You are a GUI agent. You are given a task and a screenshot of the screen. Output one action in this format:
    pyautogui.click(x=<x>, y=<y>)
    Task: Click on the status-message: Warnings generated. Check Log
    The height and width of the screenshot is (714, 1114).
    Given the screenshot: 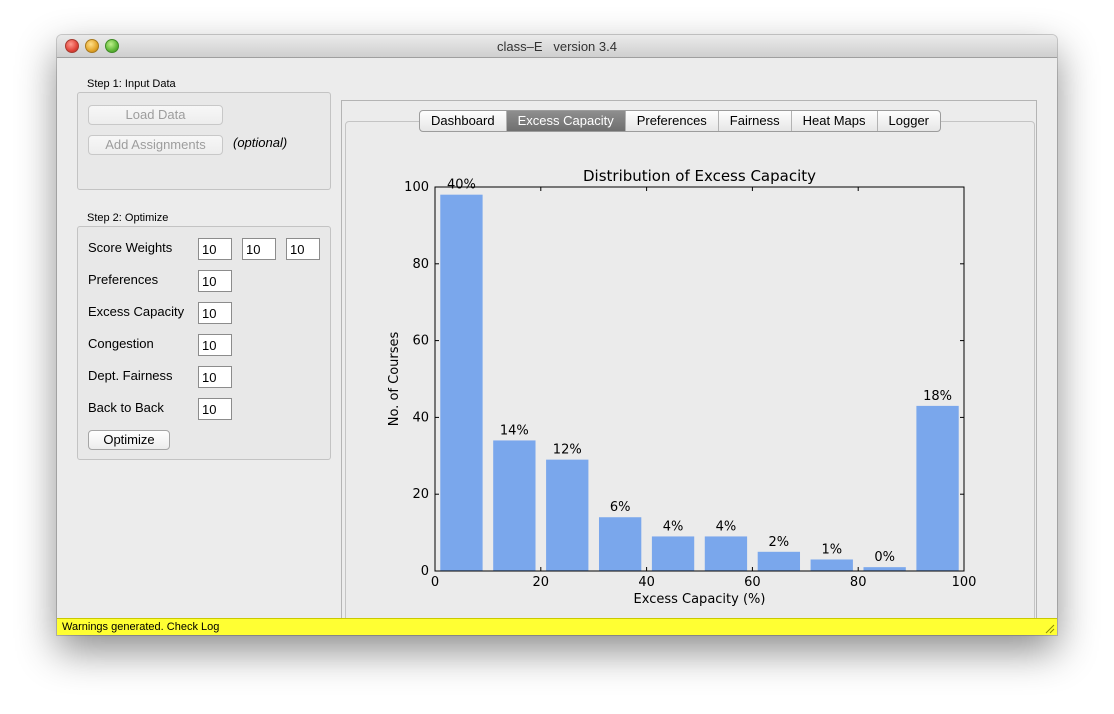 What is the action you would take?
    pyautogui.click(x=141, y=627)
    